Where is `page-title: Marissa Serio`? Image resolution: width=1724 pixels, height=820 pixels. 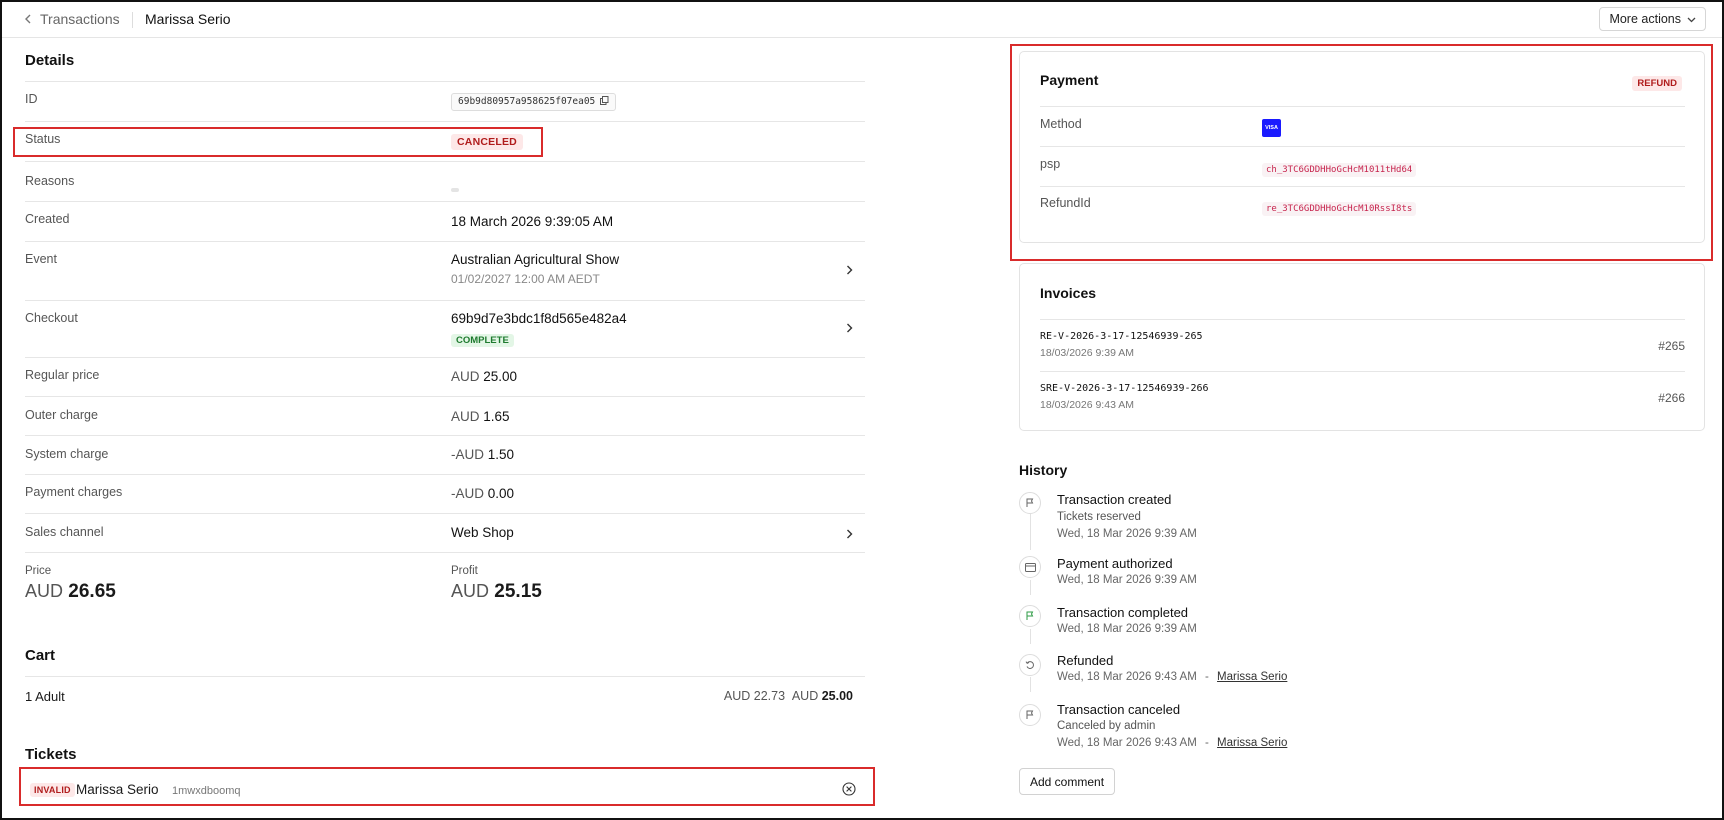
page-title: Marissa Serio is located at coordinates (188, 19).